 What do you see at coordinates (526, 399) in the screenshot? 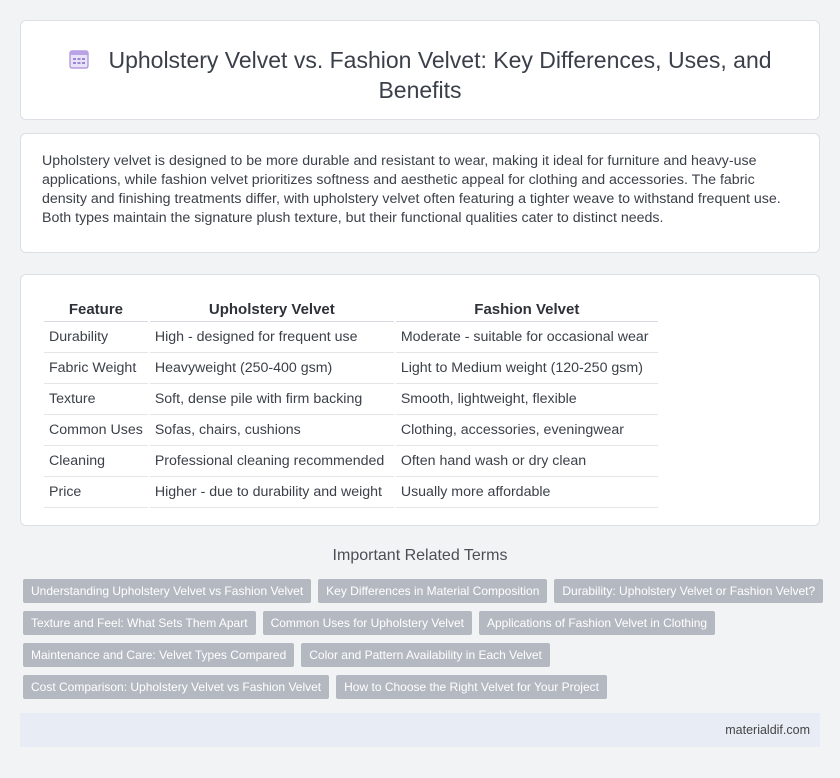
I see `fashion-cell: Smooth, lightweight, flexible` at bounding box center [526, 399].